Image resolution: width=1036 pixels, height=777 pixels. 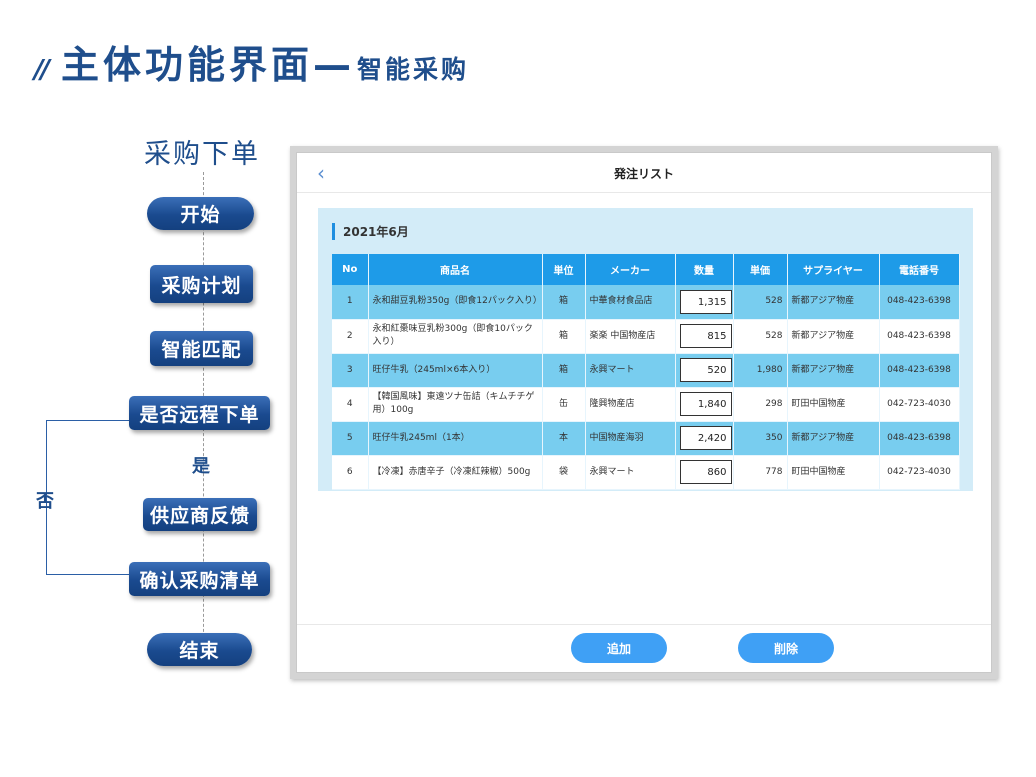 What do you see at coordinates (786, 648) in the screenshot?
I see `delete-button: 削除` at bounding box center [786, 648].